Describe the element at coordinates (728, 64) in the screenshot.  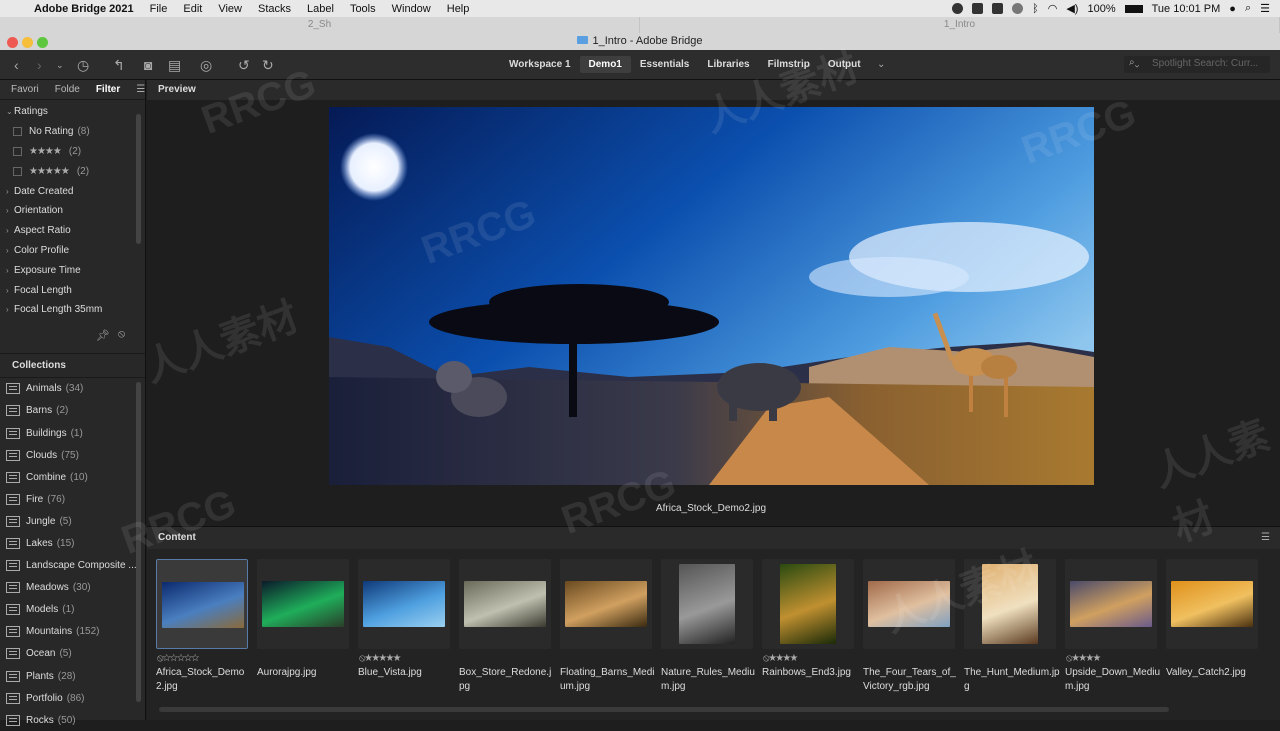
I see `workspace-tab-libraries: Libraries` at that location.